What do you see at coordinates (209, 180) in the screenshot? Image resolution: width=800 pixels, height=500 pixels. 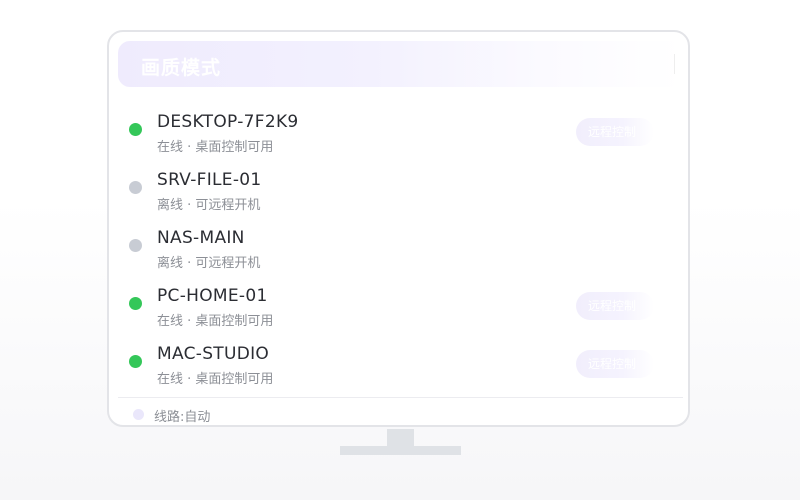 I see `device-name: SRV-FILE-01` at bounding box center [209, 180].